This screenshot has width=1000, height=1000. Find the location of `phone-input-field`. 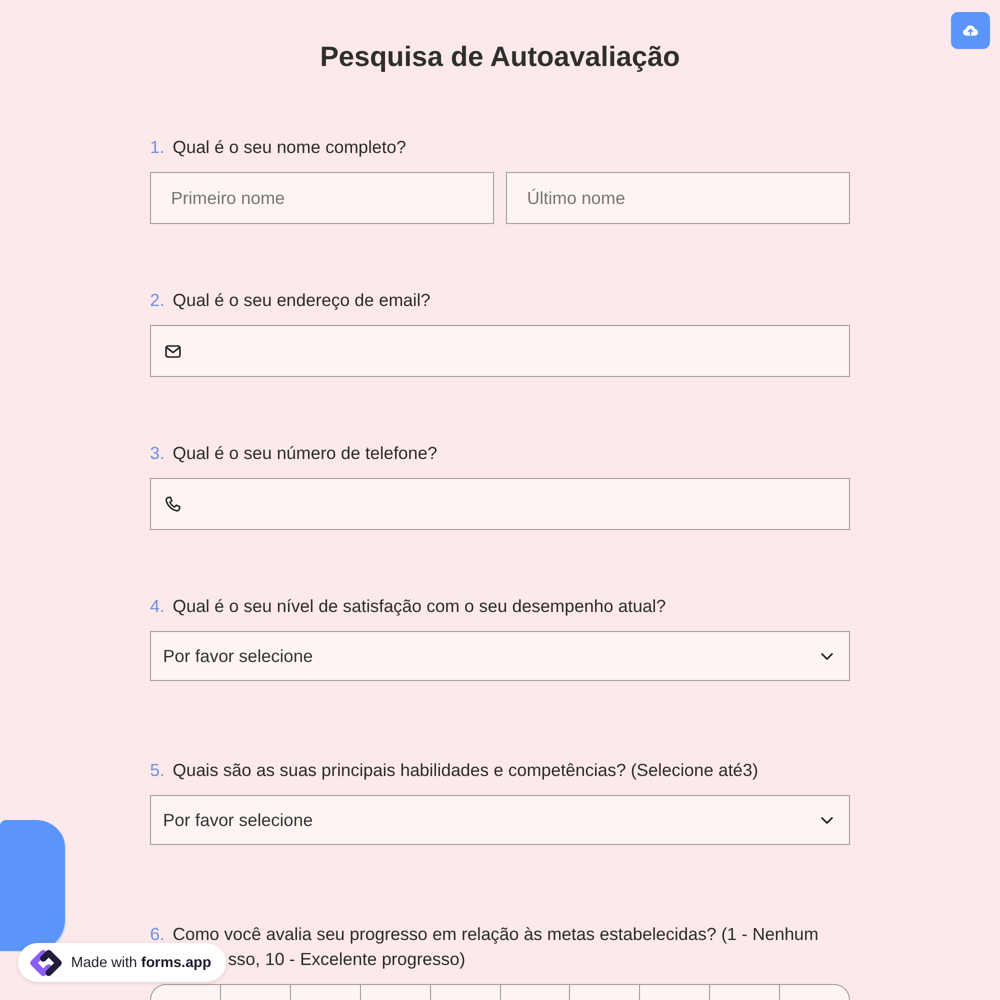

phone-input-field is located at coordinates (500, 504).